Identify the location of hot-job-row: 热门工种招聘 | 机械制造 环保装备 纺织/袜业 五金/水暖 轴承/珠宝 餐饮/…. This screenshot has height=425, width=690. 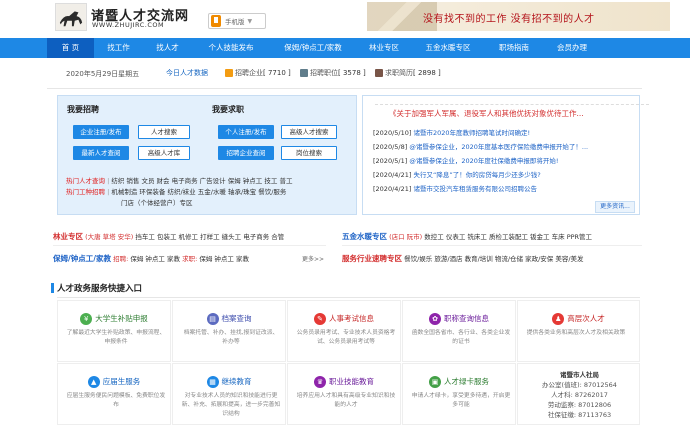
(176, 192).